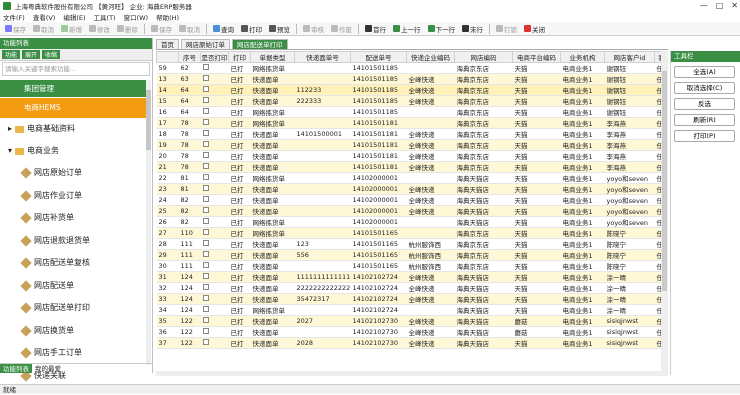 This screenshot has width=740, height=395. I want to click on tab-original-orders: 网店原始订单, so click(205, 44).